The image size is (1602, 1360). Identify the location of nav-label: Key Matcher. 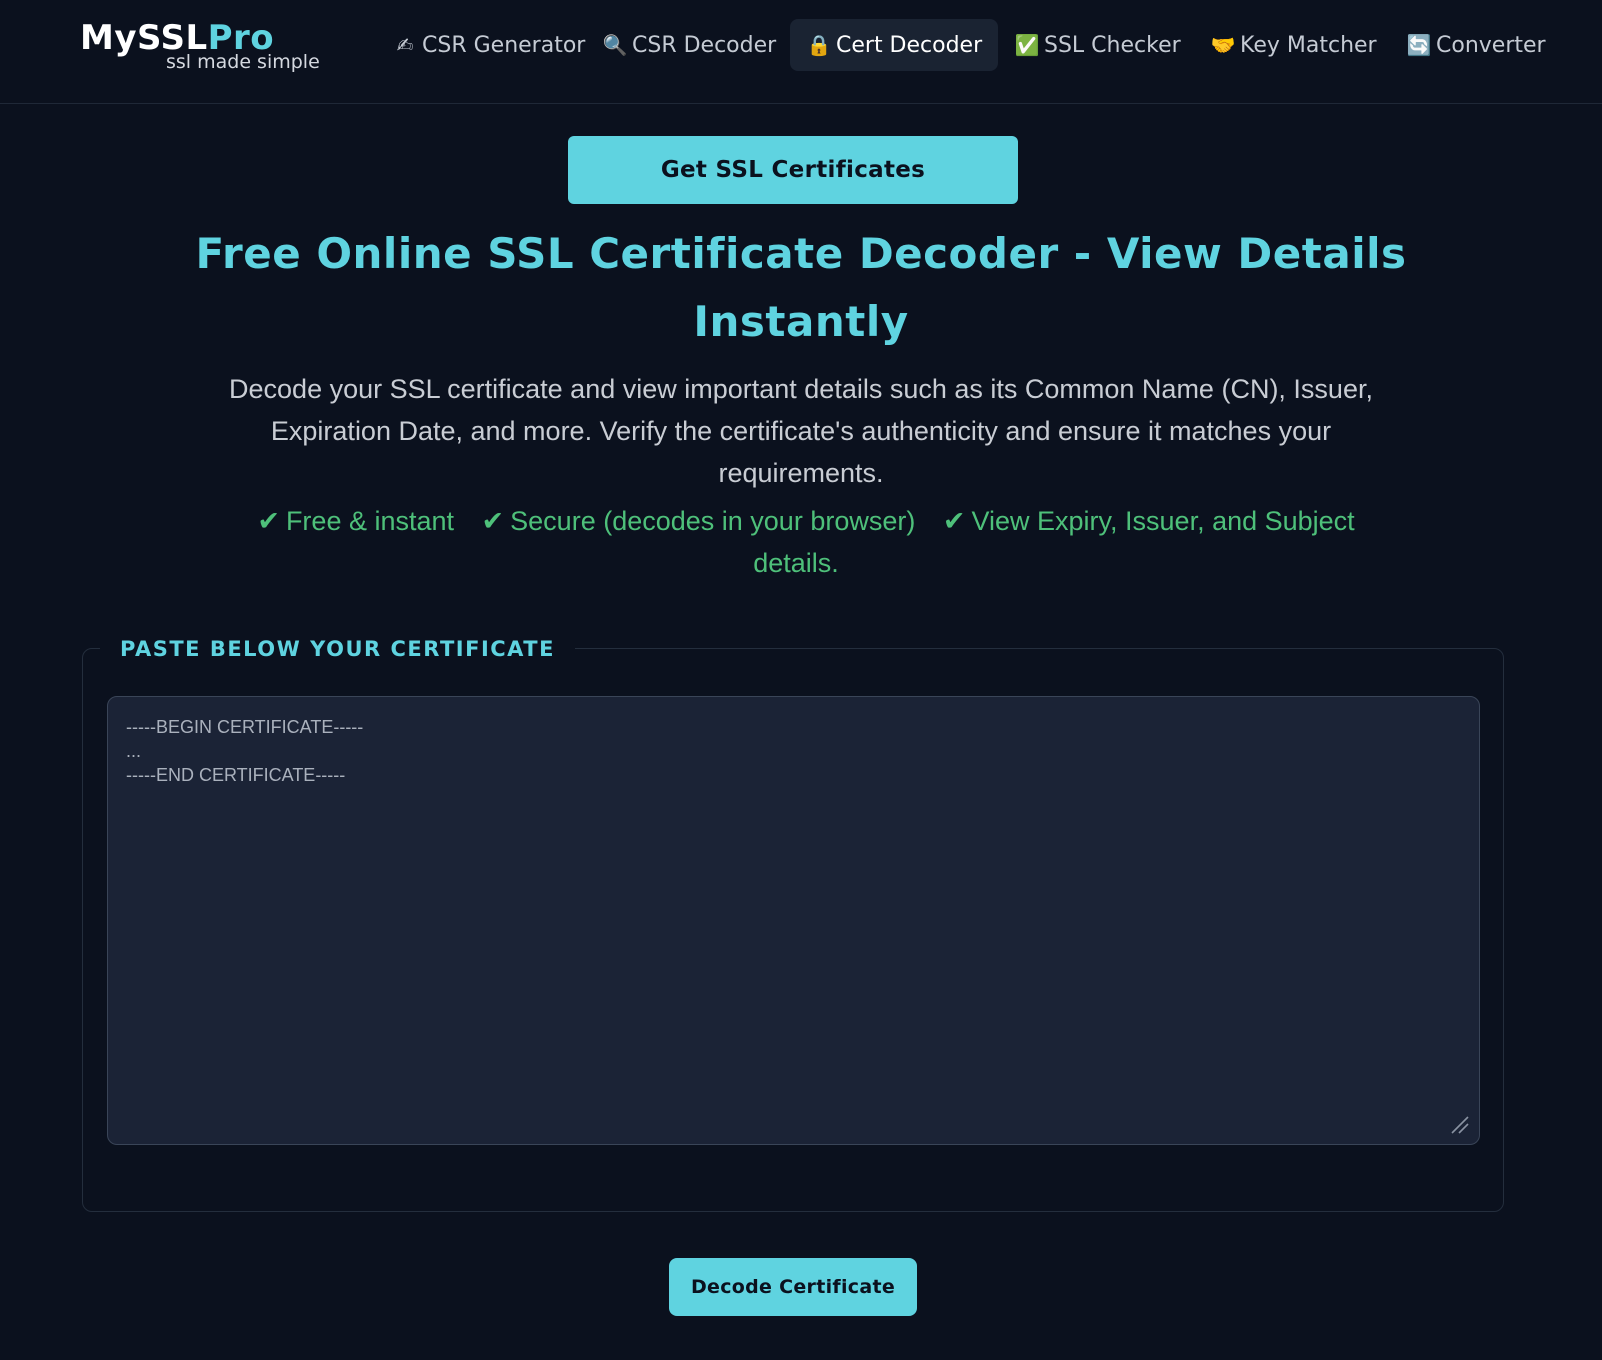
(1308, 45).